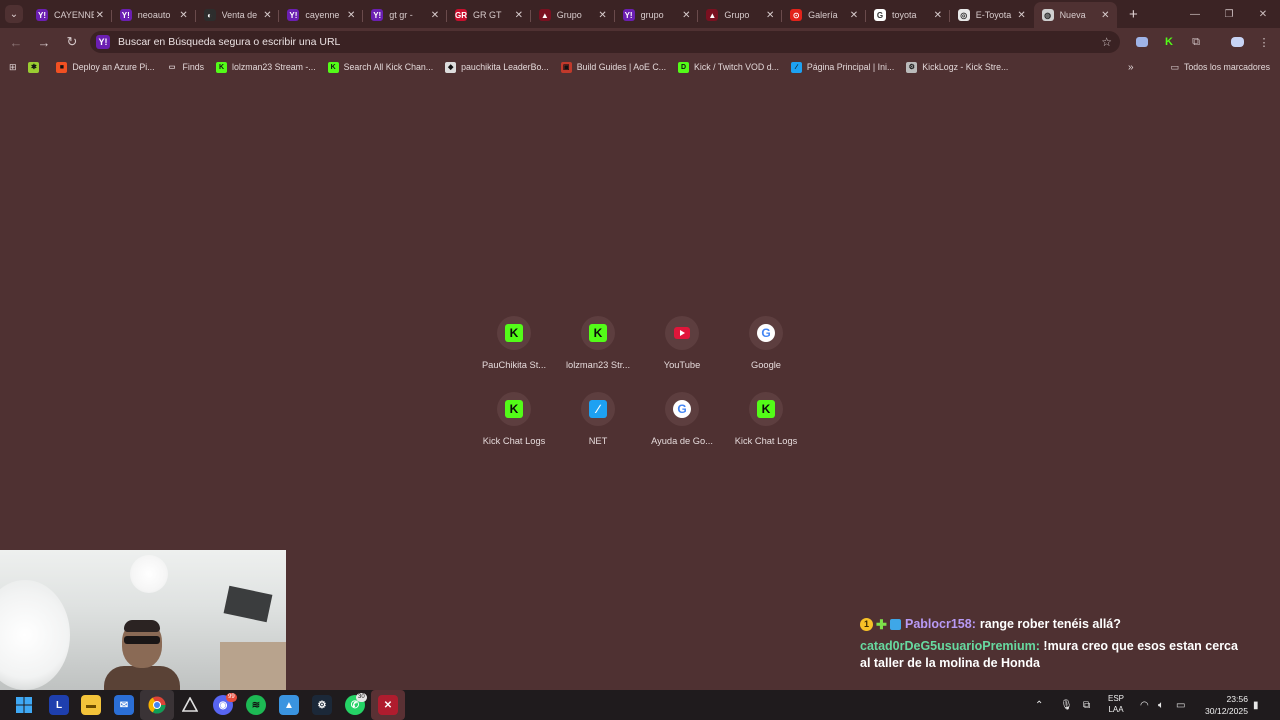  What do you see at coordinates (1263, 14) in the screenshot?
I see `close-window-icon: ✕` at bounding box center [1263, 14].